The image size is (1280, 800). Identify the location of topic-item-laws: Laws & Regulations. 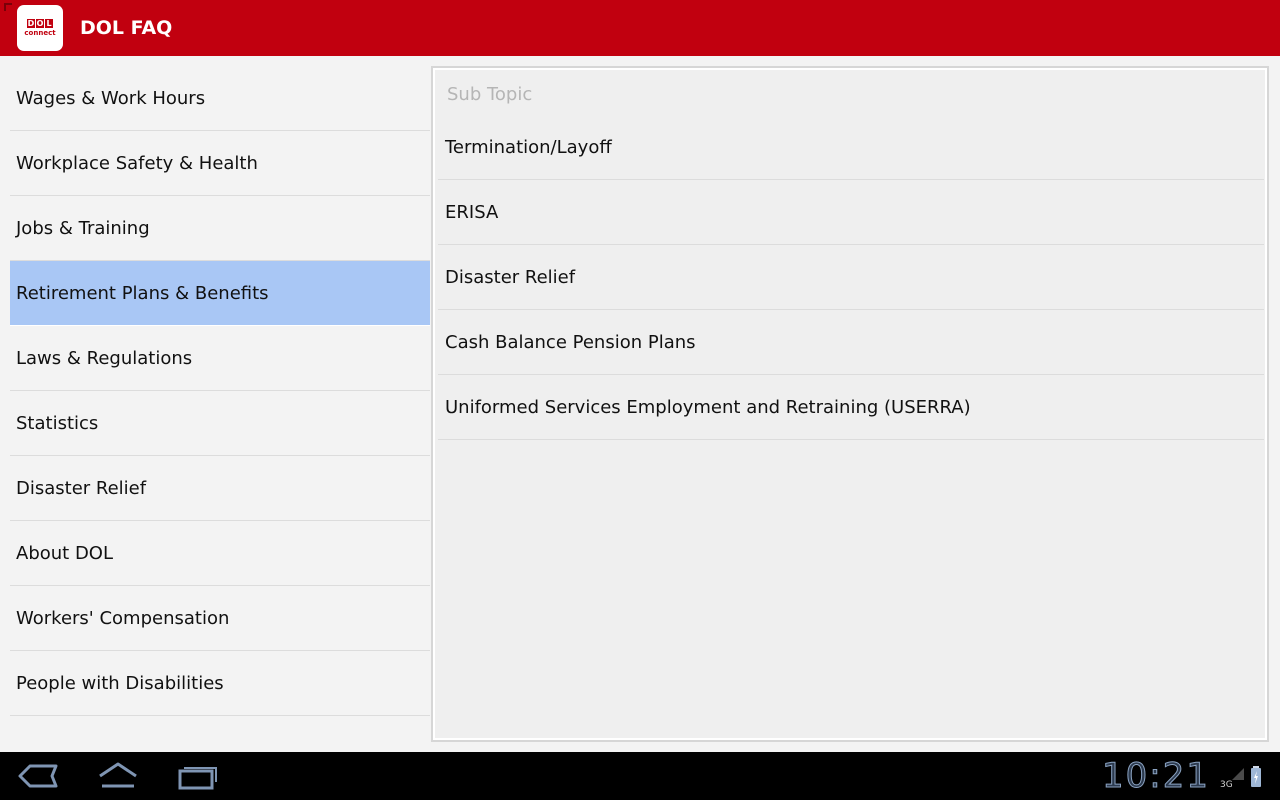
(220, 358).